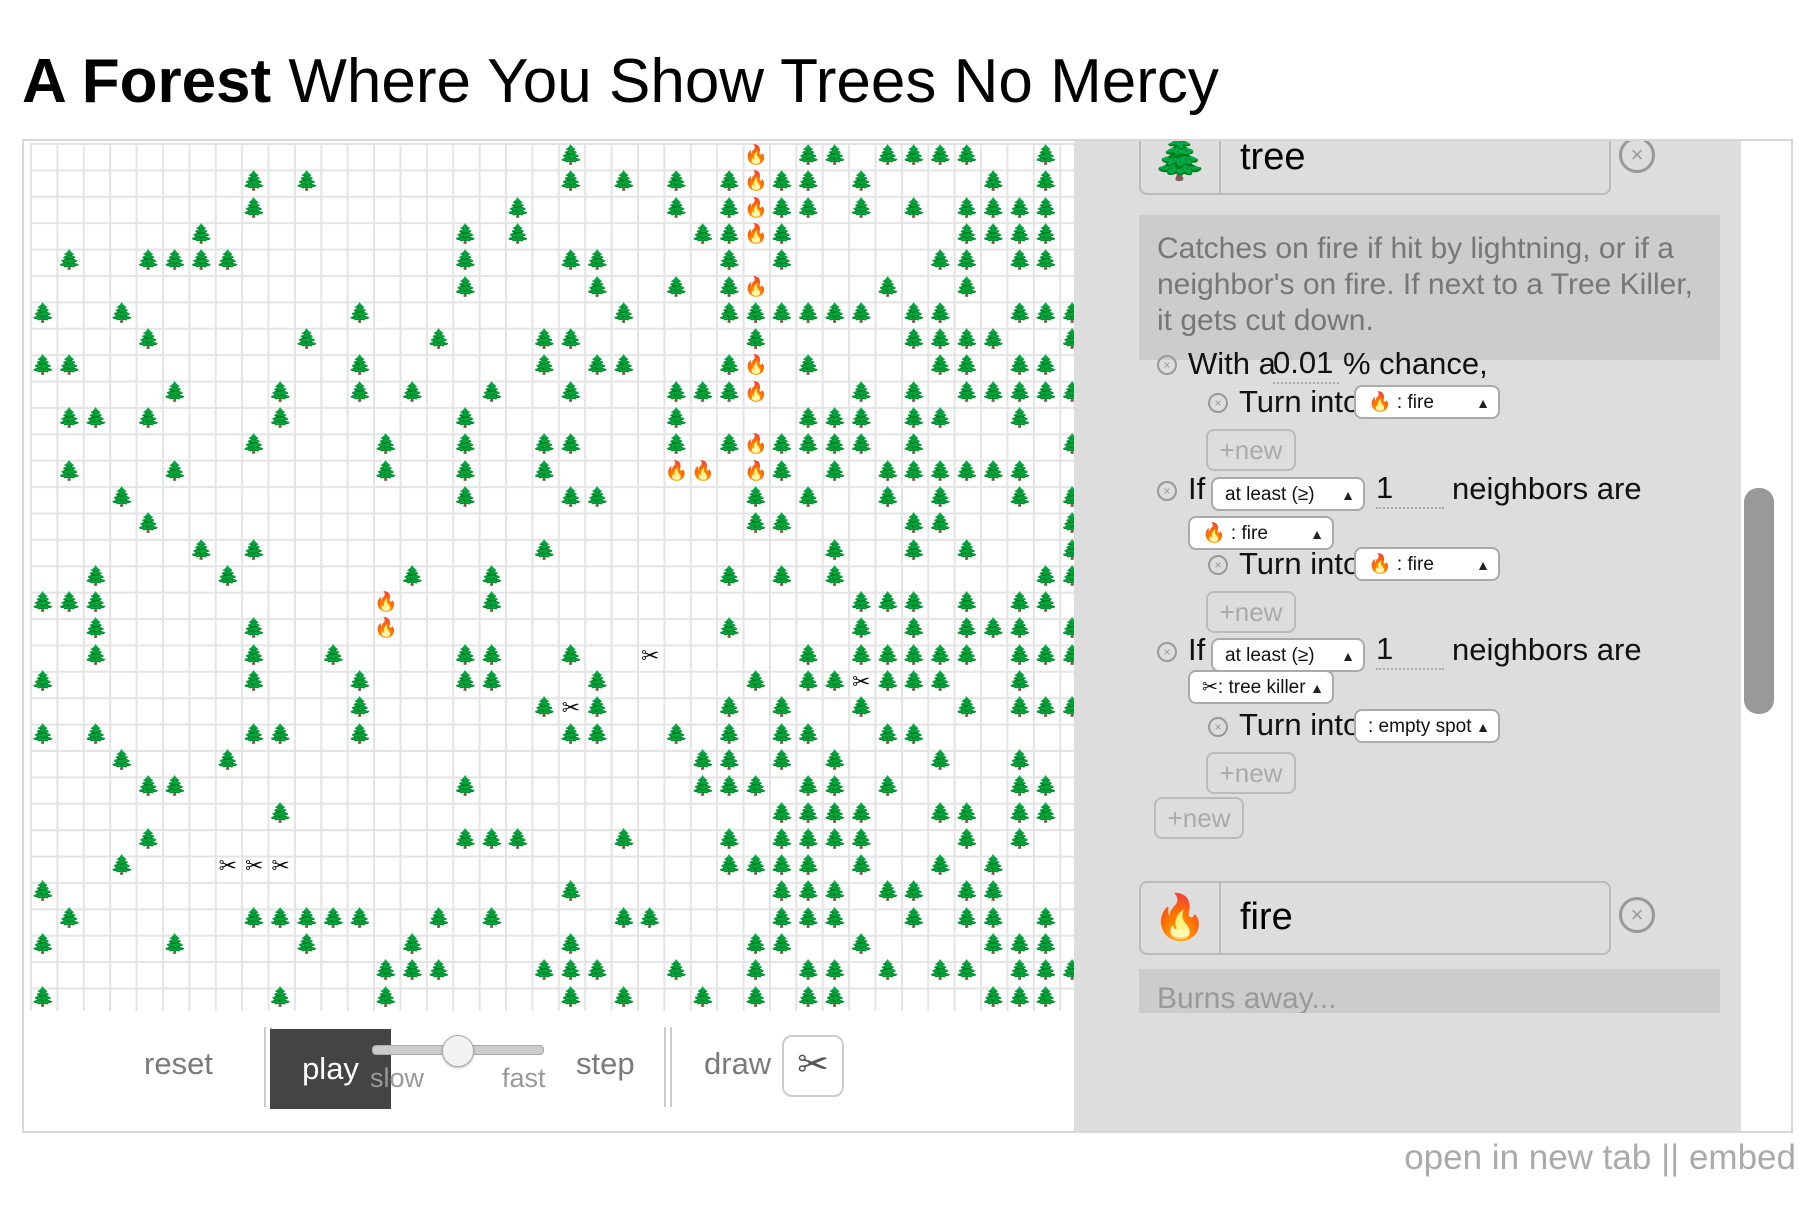 This screenshot has height=1206, width=1818. I want to click on delete-tree-icon: ×, so click(1637, 157).